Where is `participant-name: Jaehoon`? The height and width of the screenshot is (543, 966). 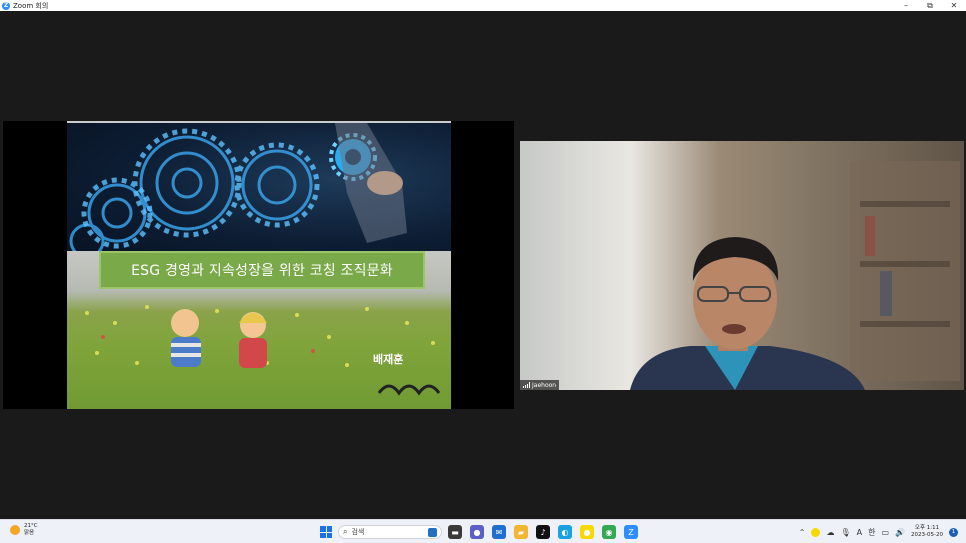 participant-name: Jaehoon is located at coordinates (544, 385).